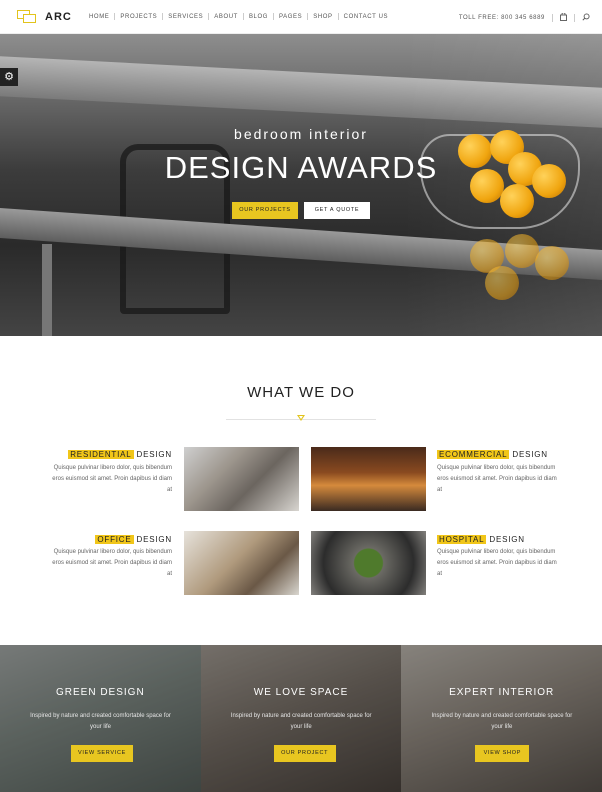  Describe the element at coordinates (47, 290) in the screenshot. I see `hero-table-leg-decor` at that location.